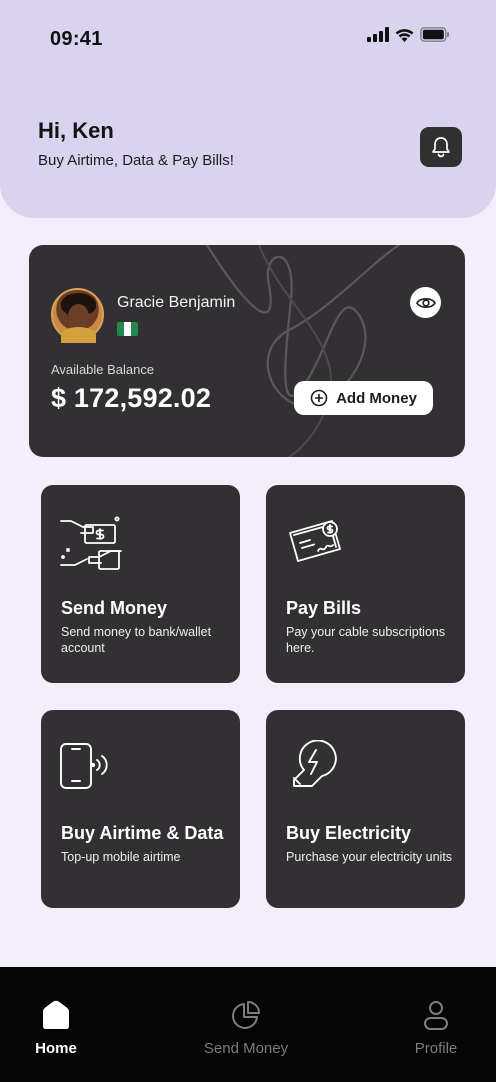  I want to click on add-money-label: Add Money, so click(376, 398).